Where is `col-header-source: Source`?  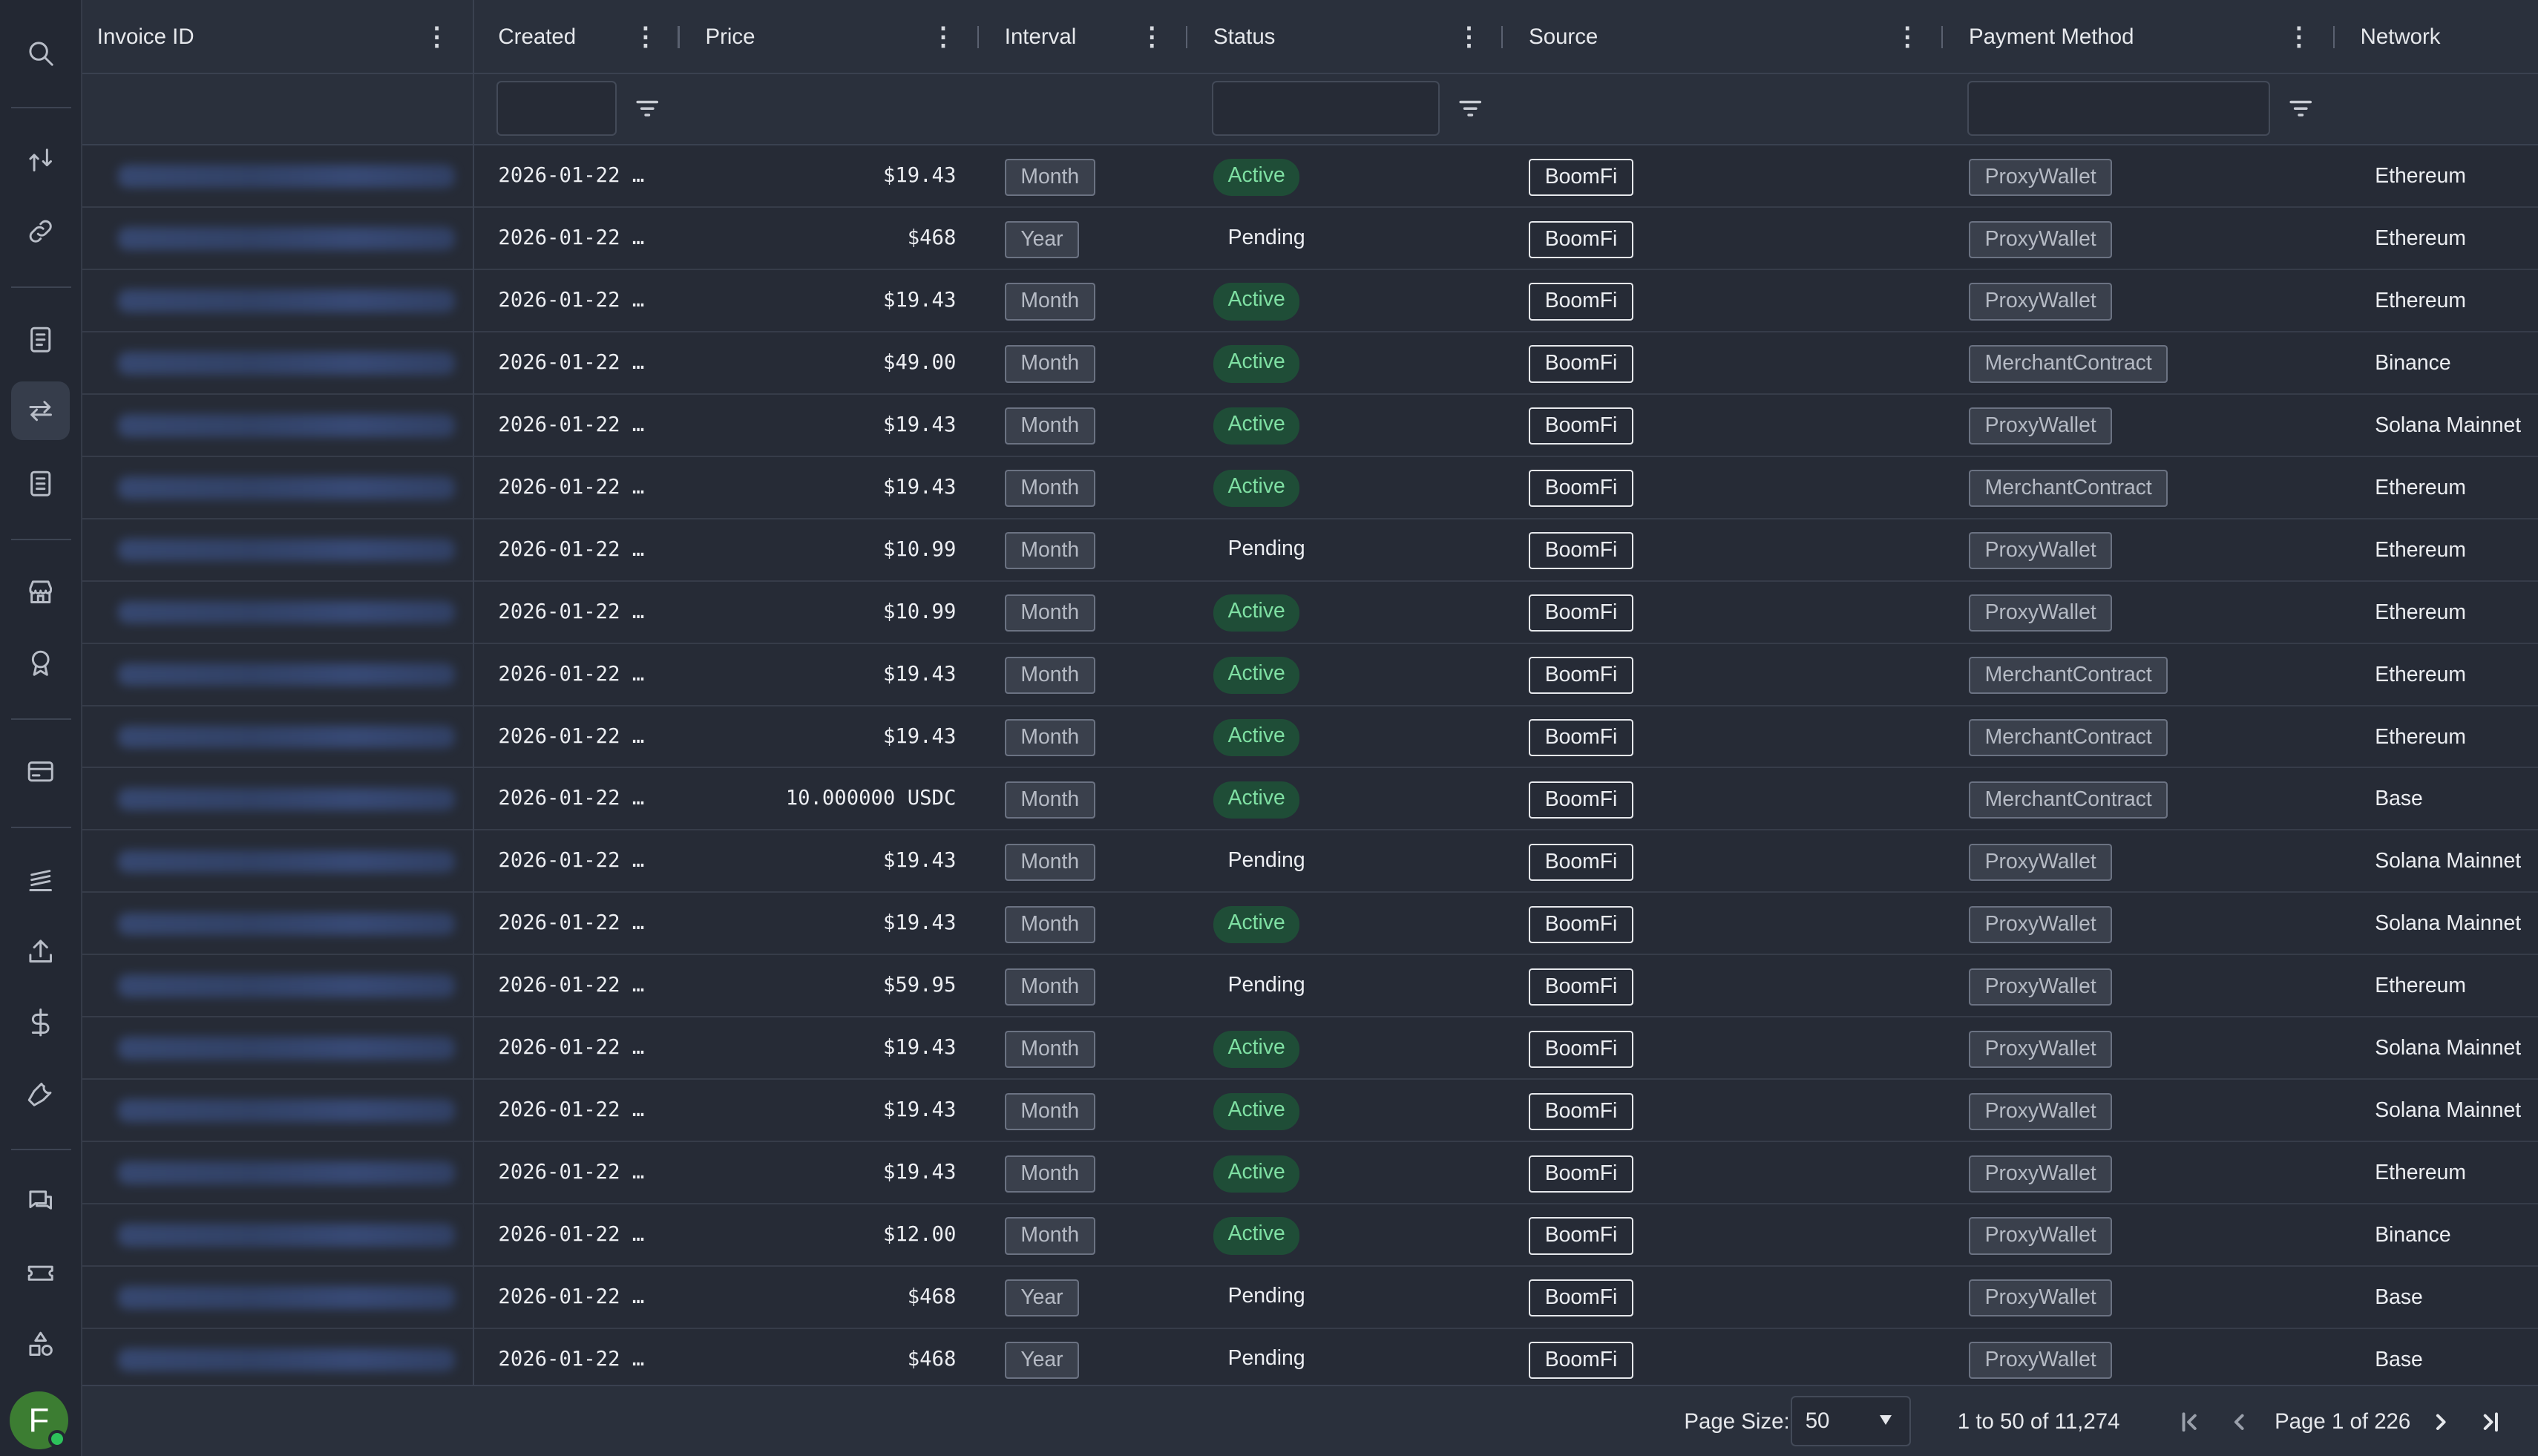
col-header-source: Source is located at coordinates (1563, 37).